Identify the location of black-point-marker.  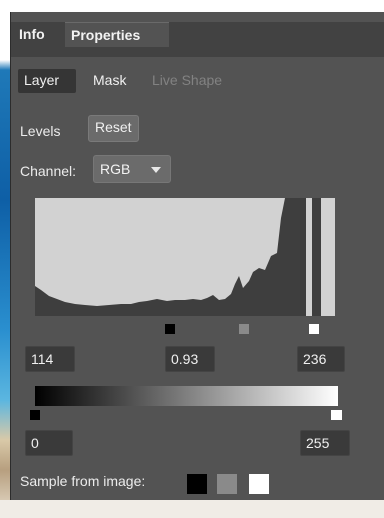
(170, 329).